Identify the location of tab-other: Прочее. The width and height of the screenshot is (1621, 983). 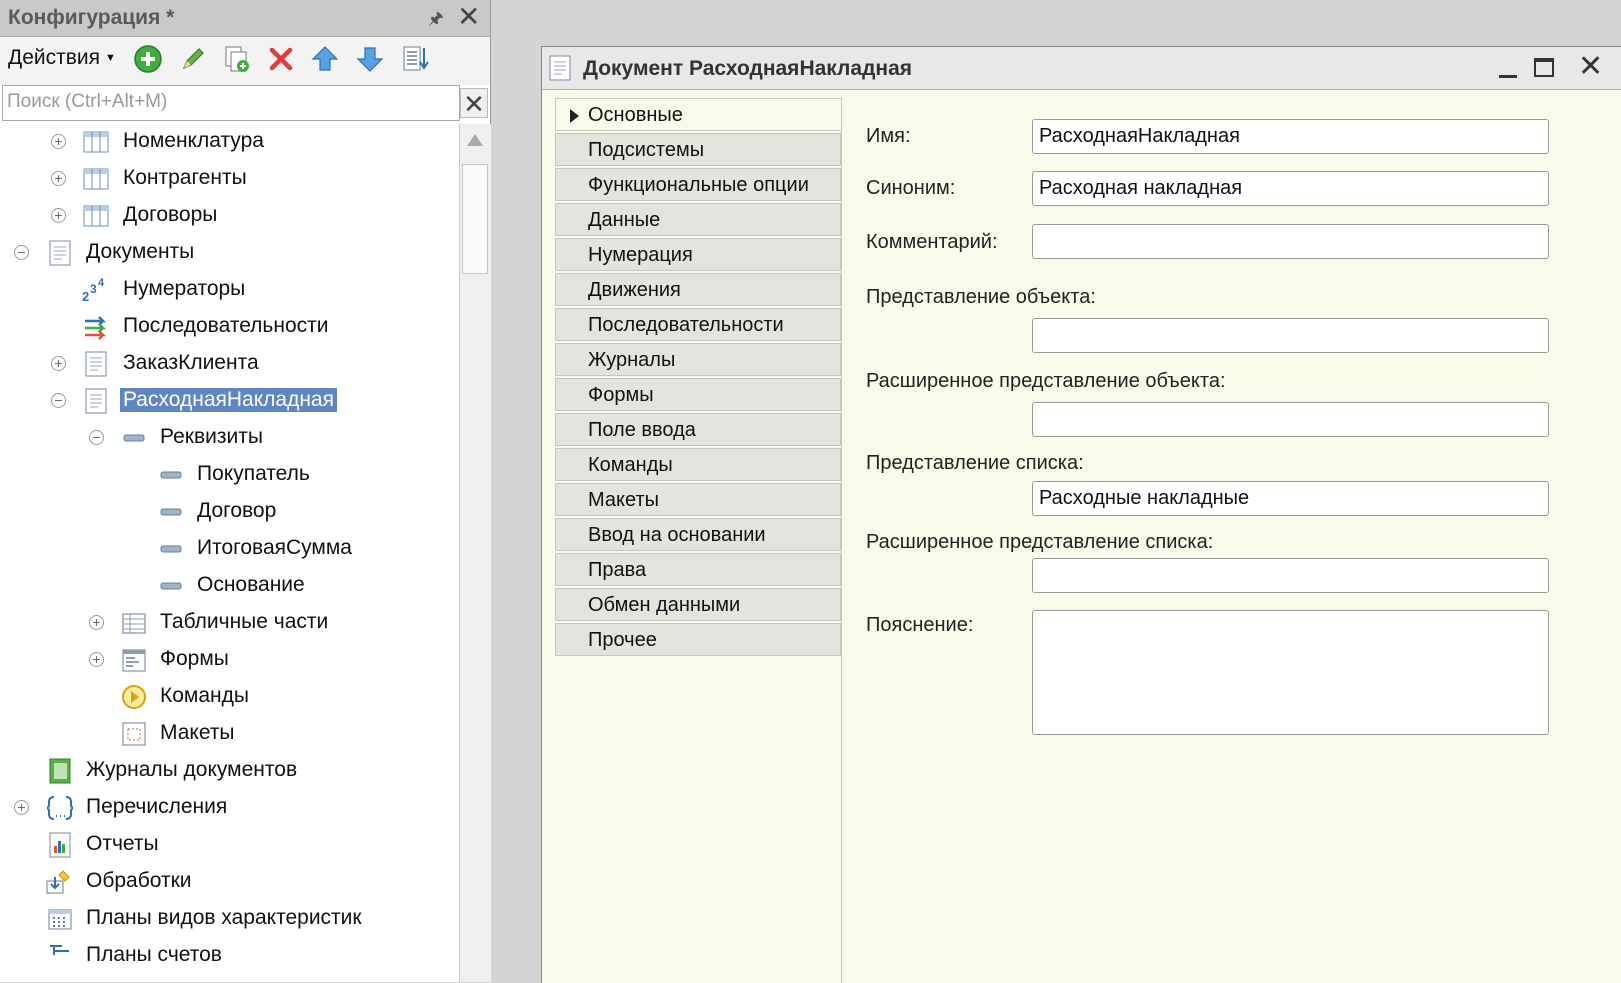
(698, 639).